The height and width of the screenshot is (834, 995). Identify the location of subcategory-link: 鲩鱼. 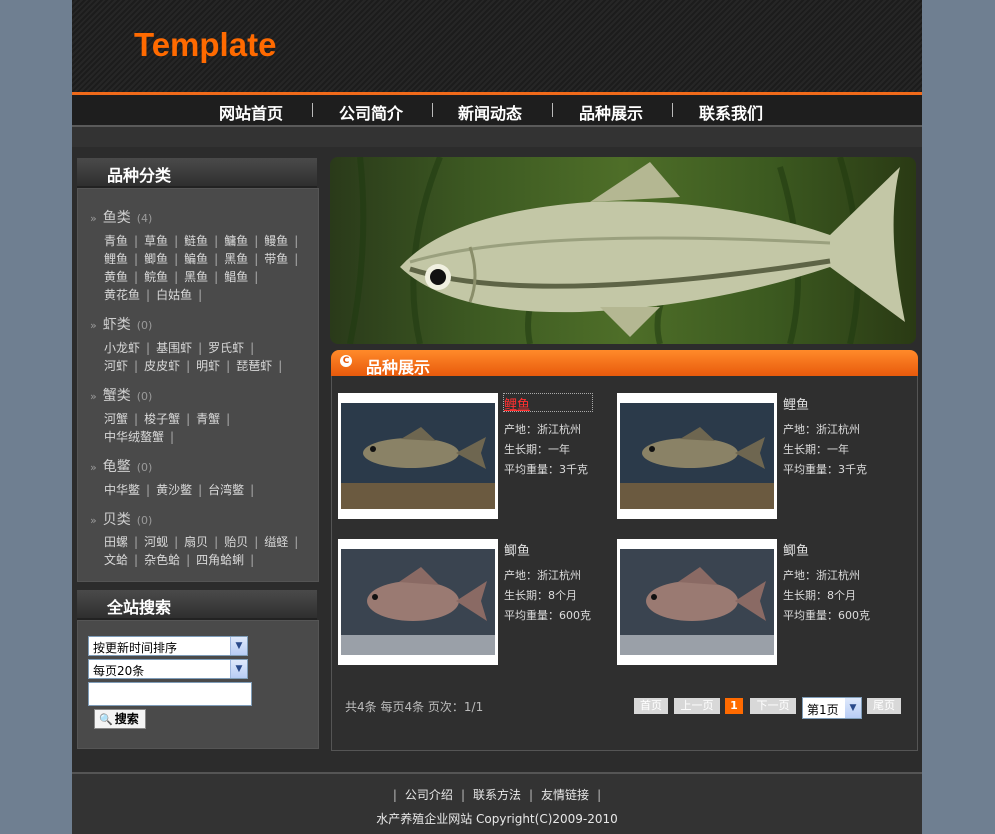
(156, 277).